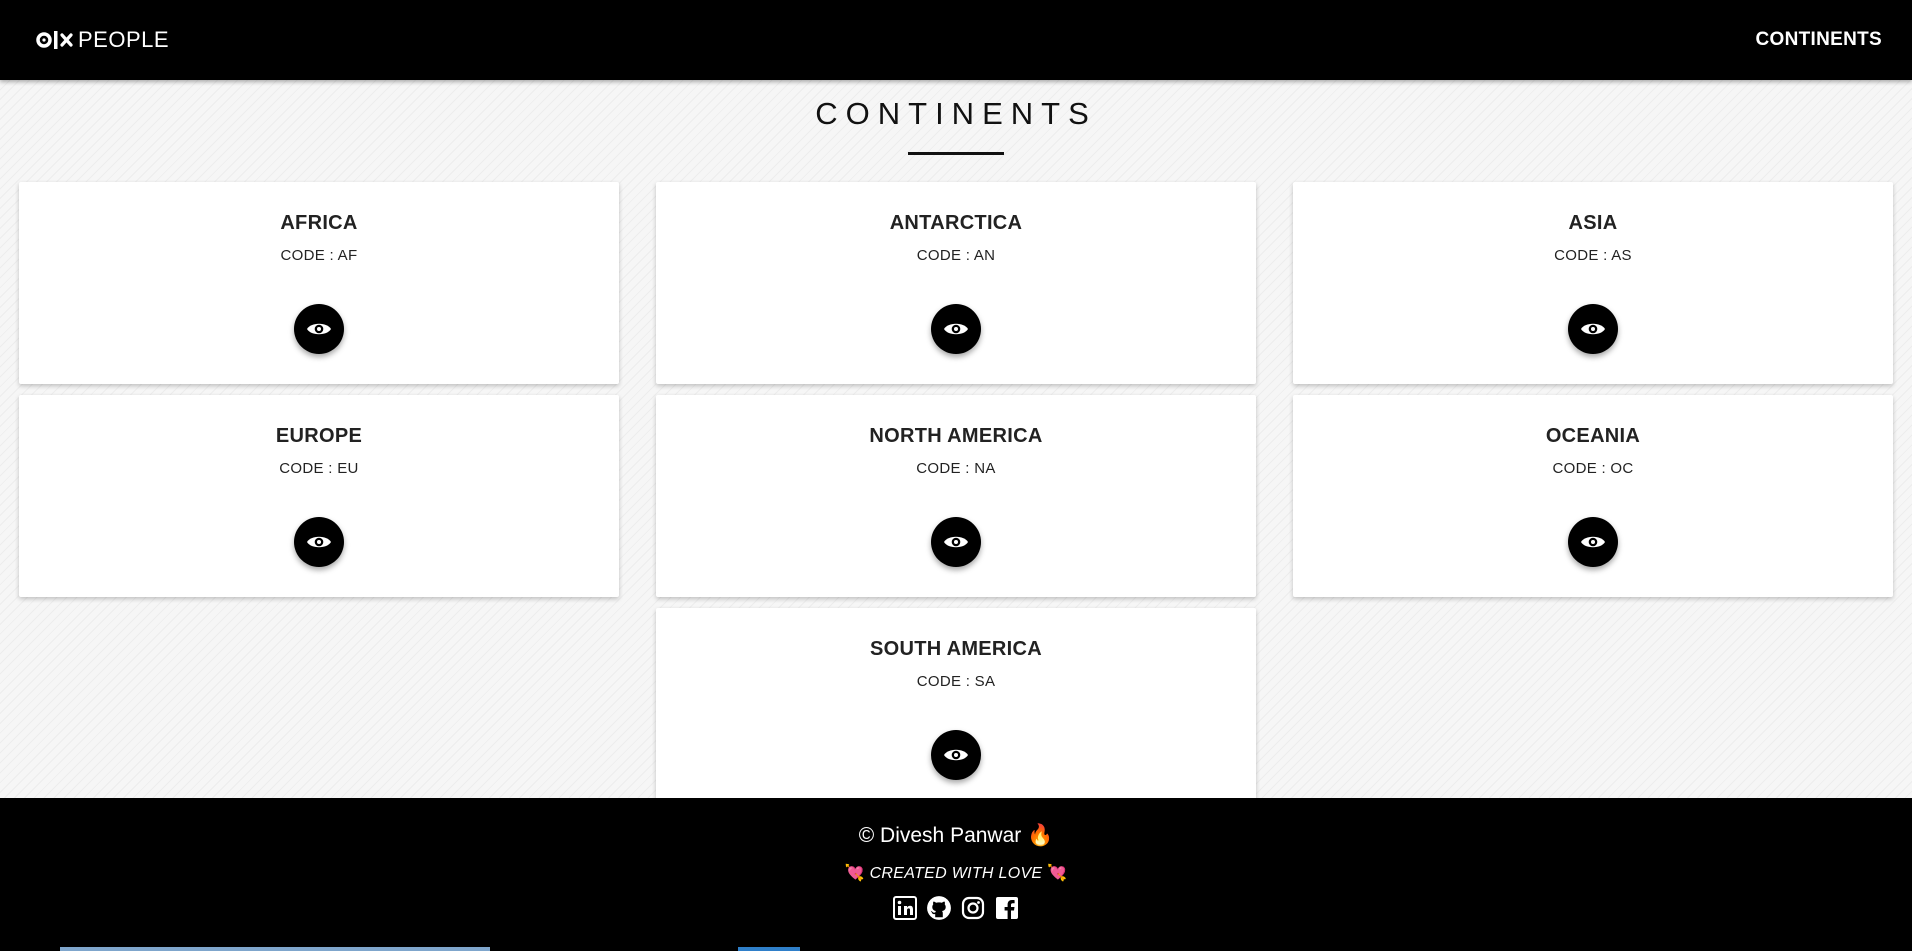 The image size is (1912, 951). Describe the element at coordinates (956, 436) in the screenshot. I see `continent-name: NORTH AMERICA` at that location.